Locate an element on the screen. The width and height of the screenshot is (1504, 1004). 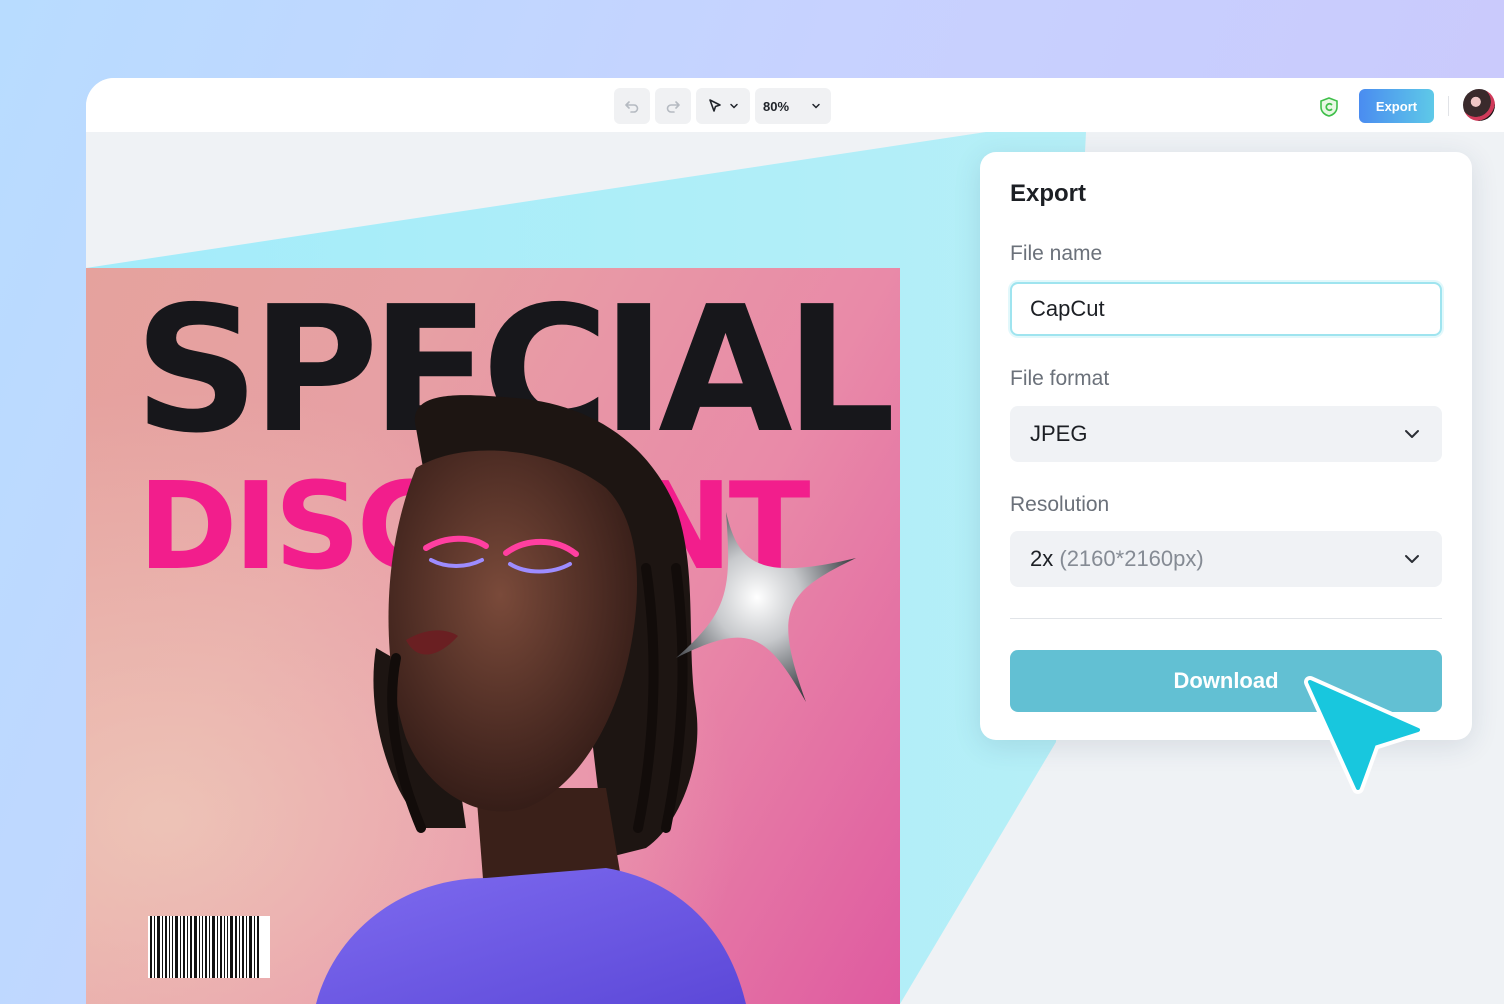
export-button: Export is located at coordinates (1396, 106).